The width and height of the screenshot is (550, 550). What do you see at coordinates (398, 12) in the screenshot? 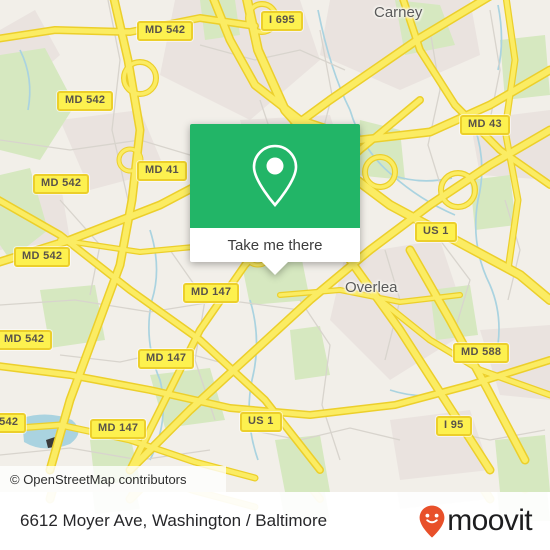
I see `place-label: Carney` at bounding box center [398, 12].